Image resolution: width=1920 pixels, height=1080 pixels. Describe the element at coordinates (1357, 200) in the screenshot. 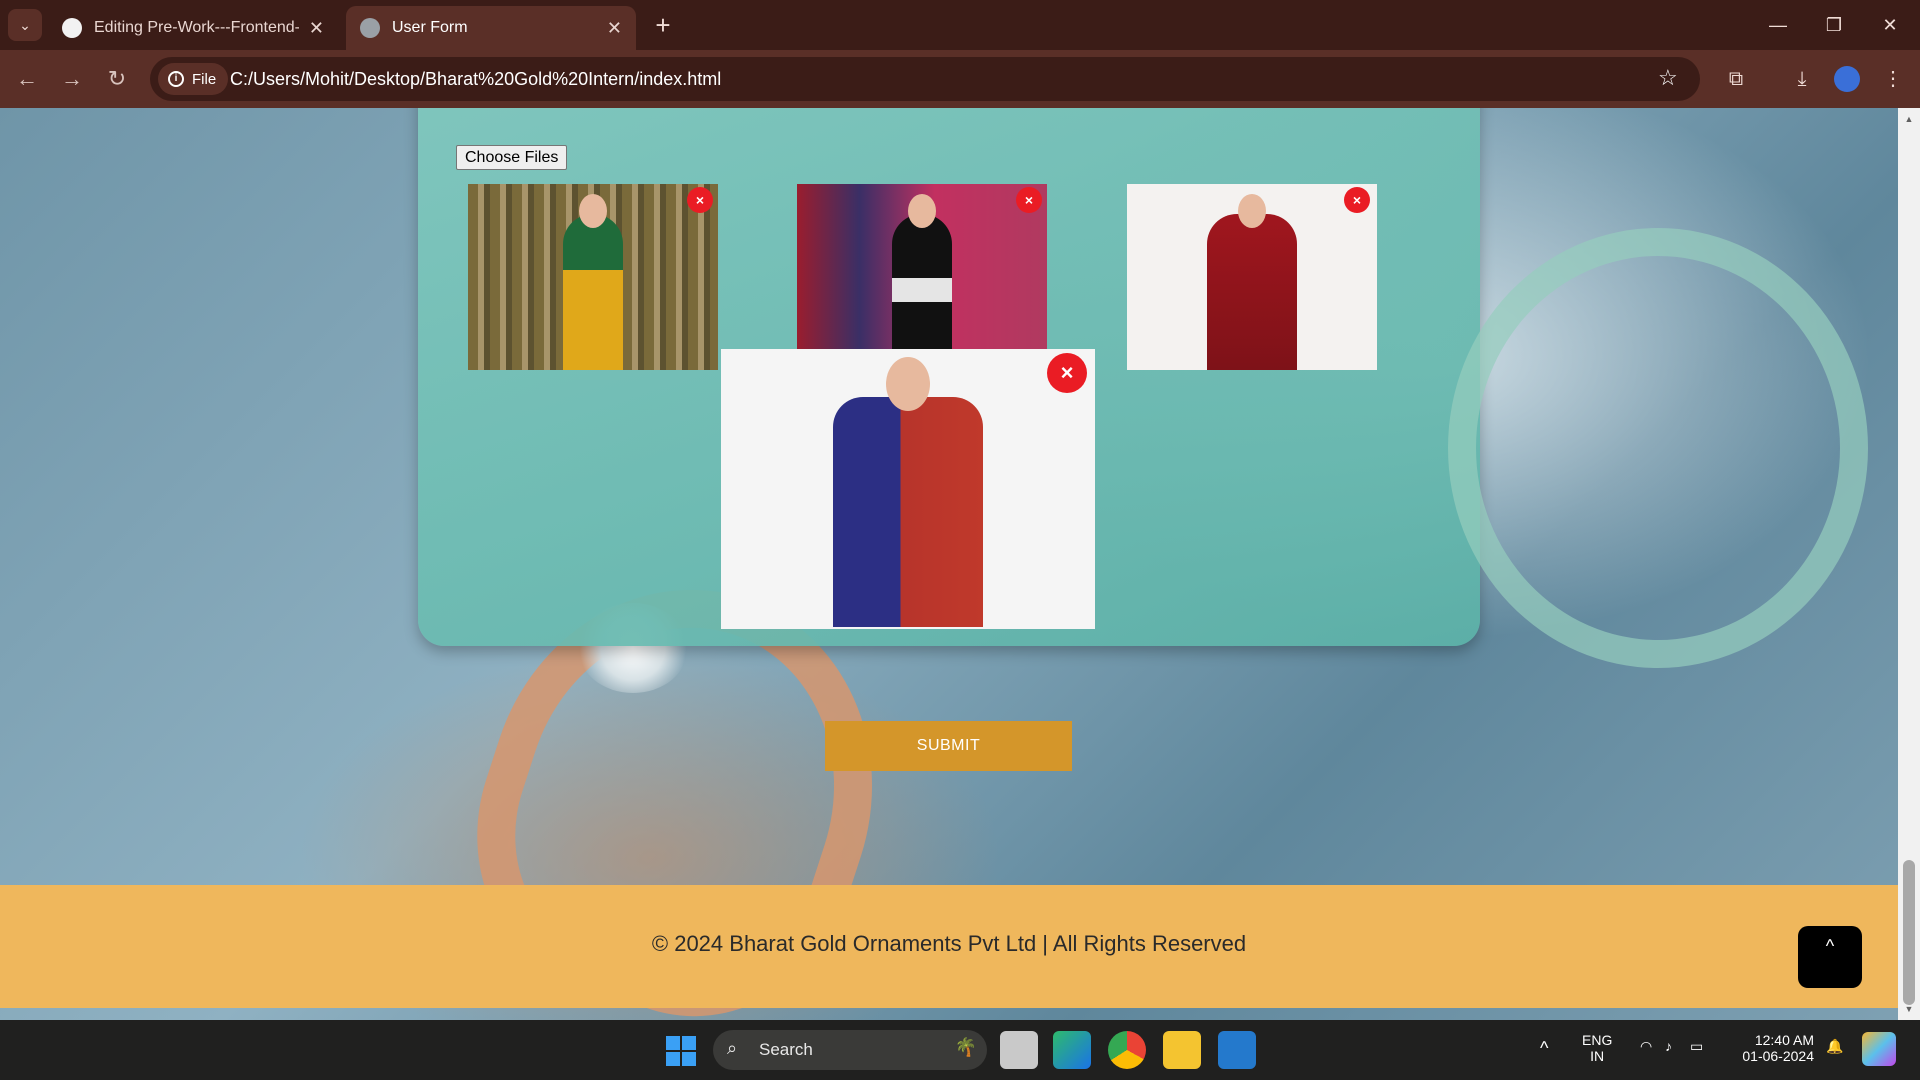

I see `remove-image-3-icon: ×` at that location.